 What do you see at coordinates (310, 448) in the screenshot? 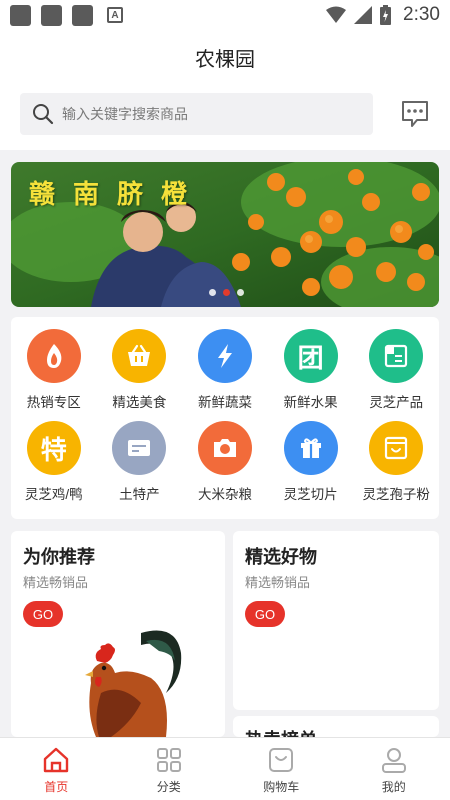
I see `gift-icon` at bounding box center [310, 448].